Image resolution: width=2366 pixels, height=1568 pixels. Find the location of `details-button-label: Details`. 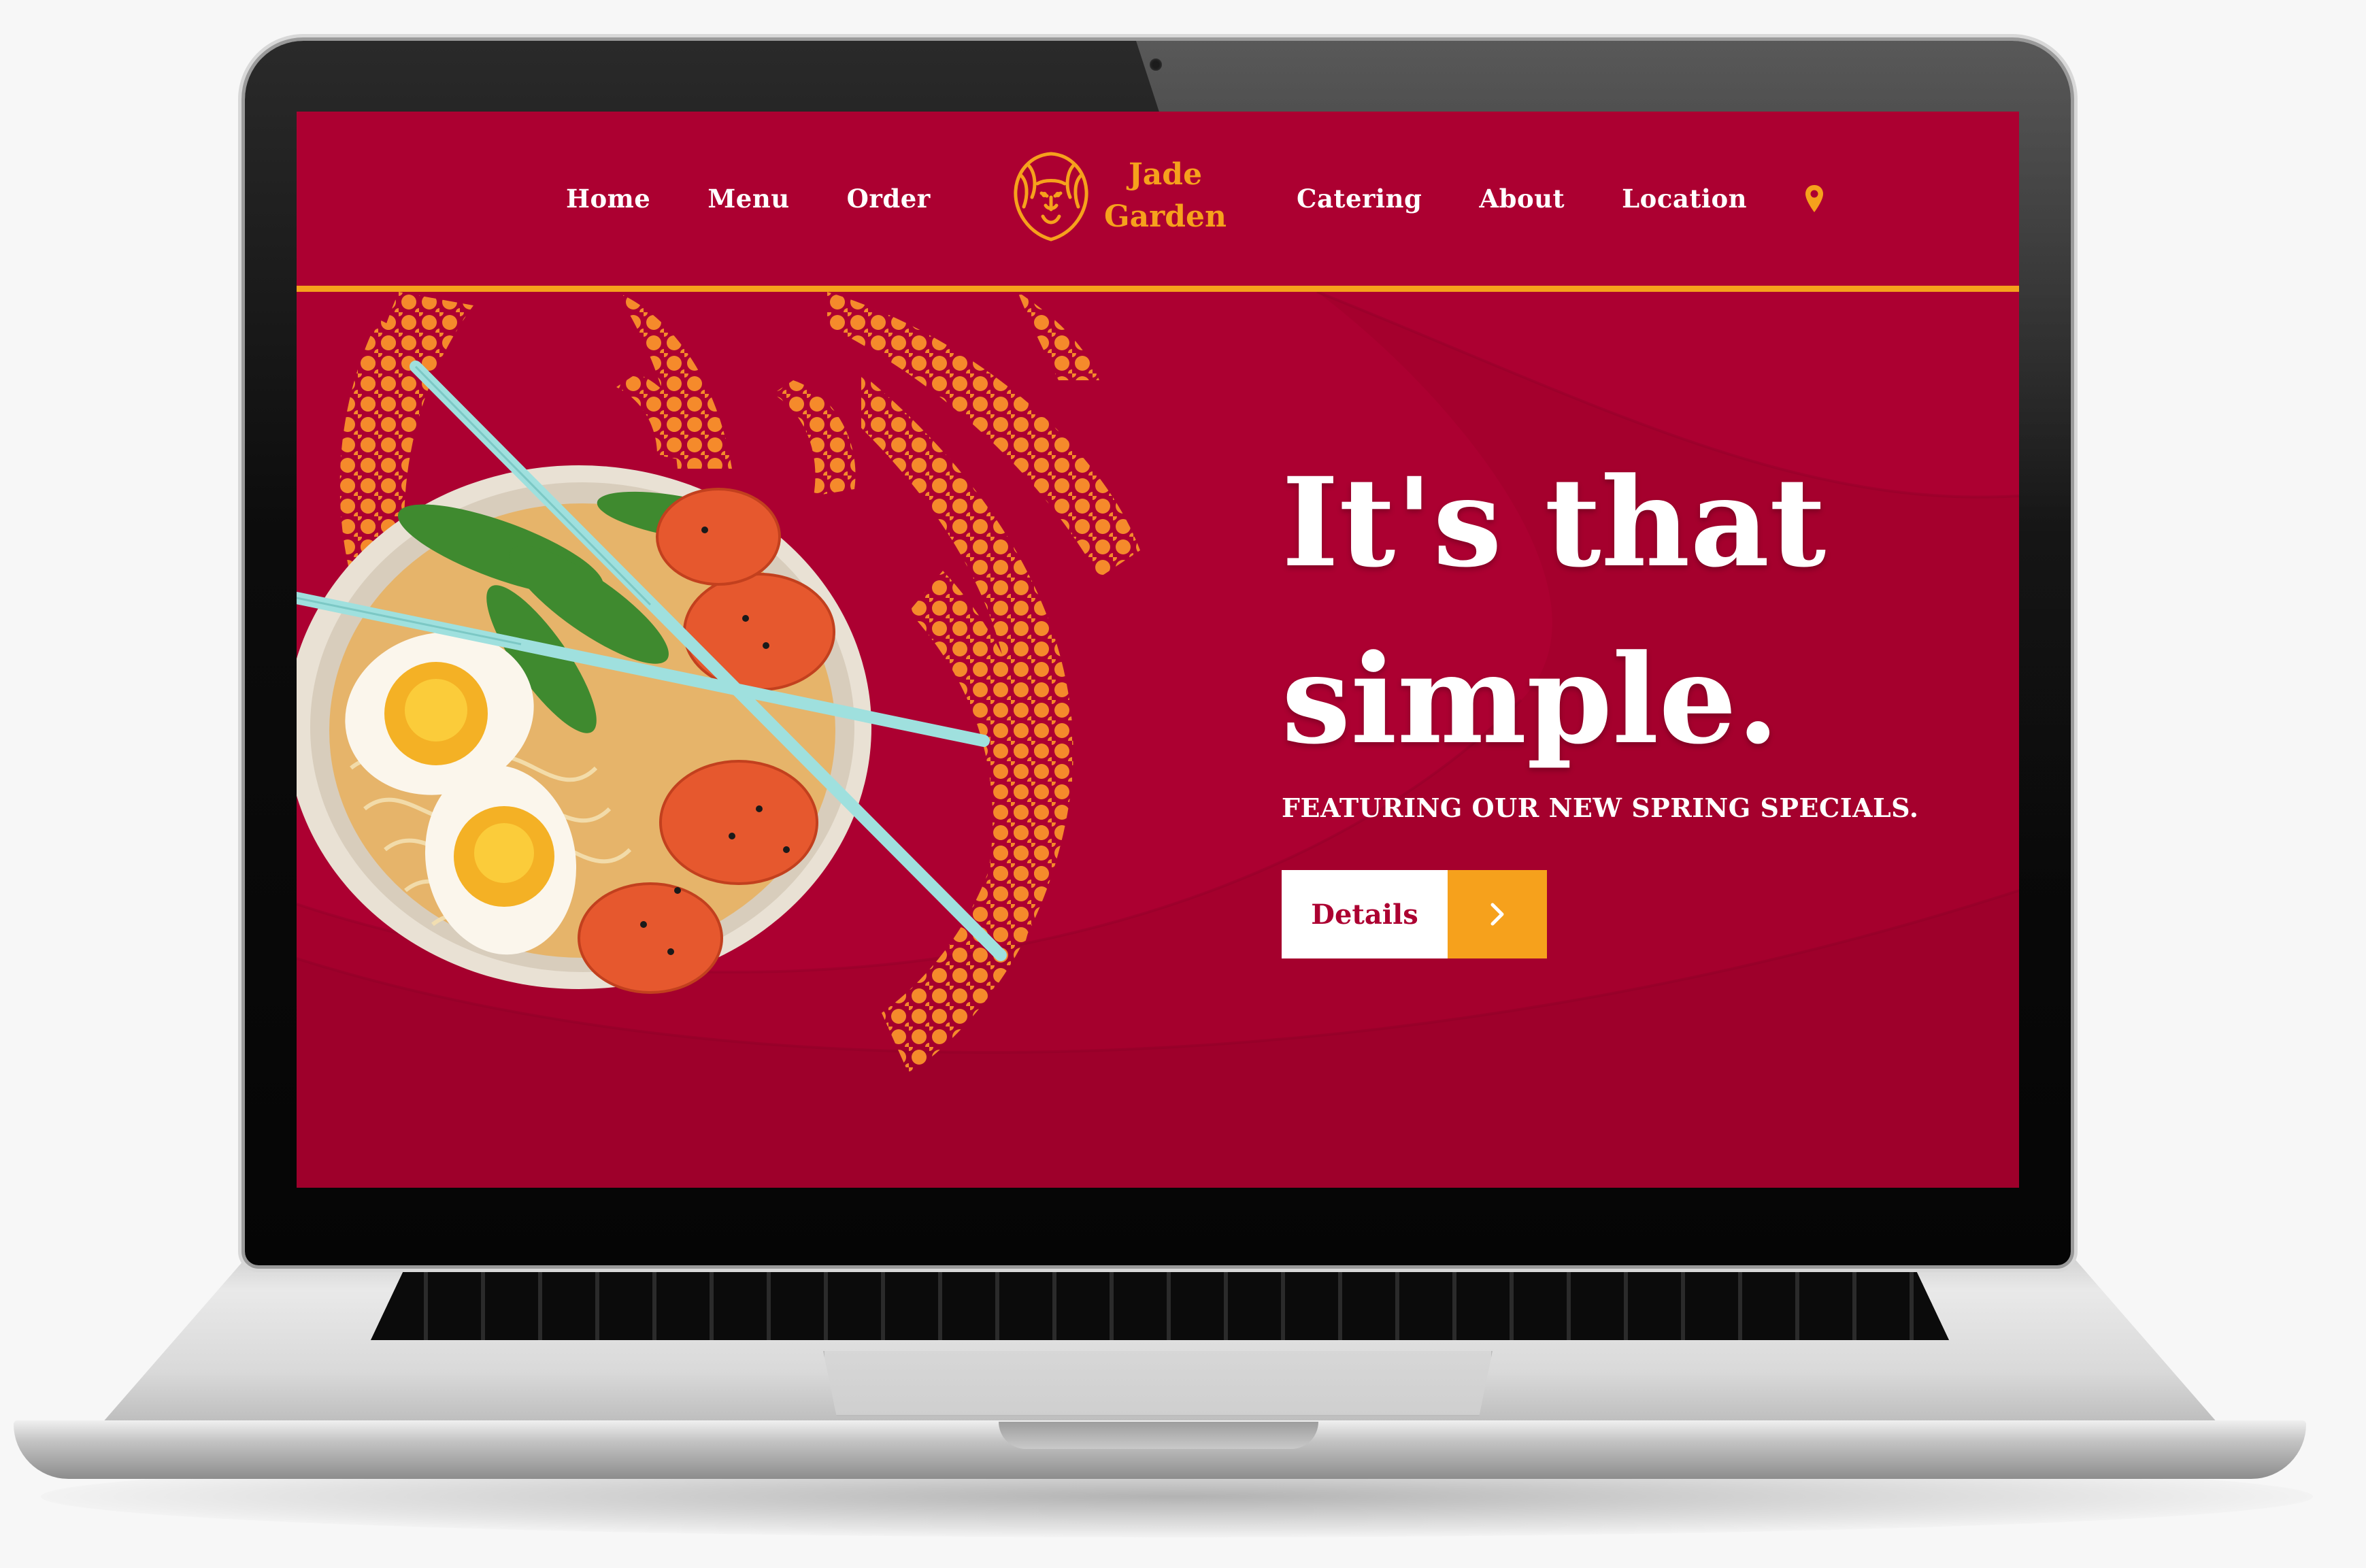

details-button-label: Details is located at coordinates (1365, 914).